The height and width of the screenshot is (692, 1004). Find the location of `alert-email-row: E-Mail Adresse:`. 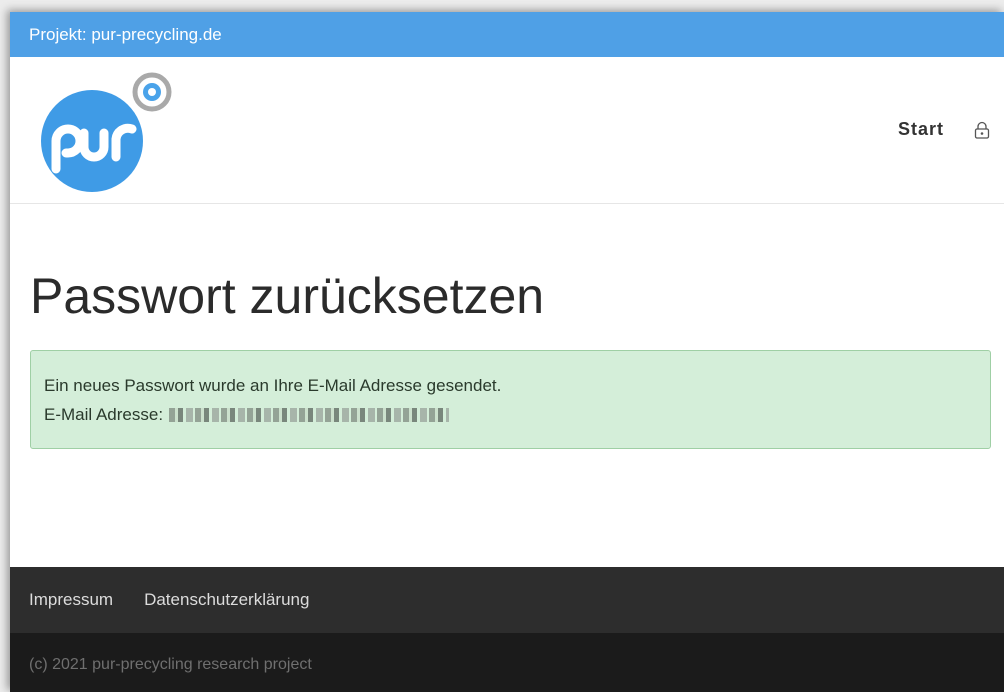

alert-email-row: E-Mail Adresse: is located at coordinates (517, 414).